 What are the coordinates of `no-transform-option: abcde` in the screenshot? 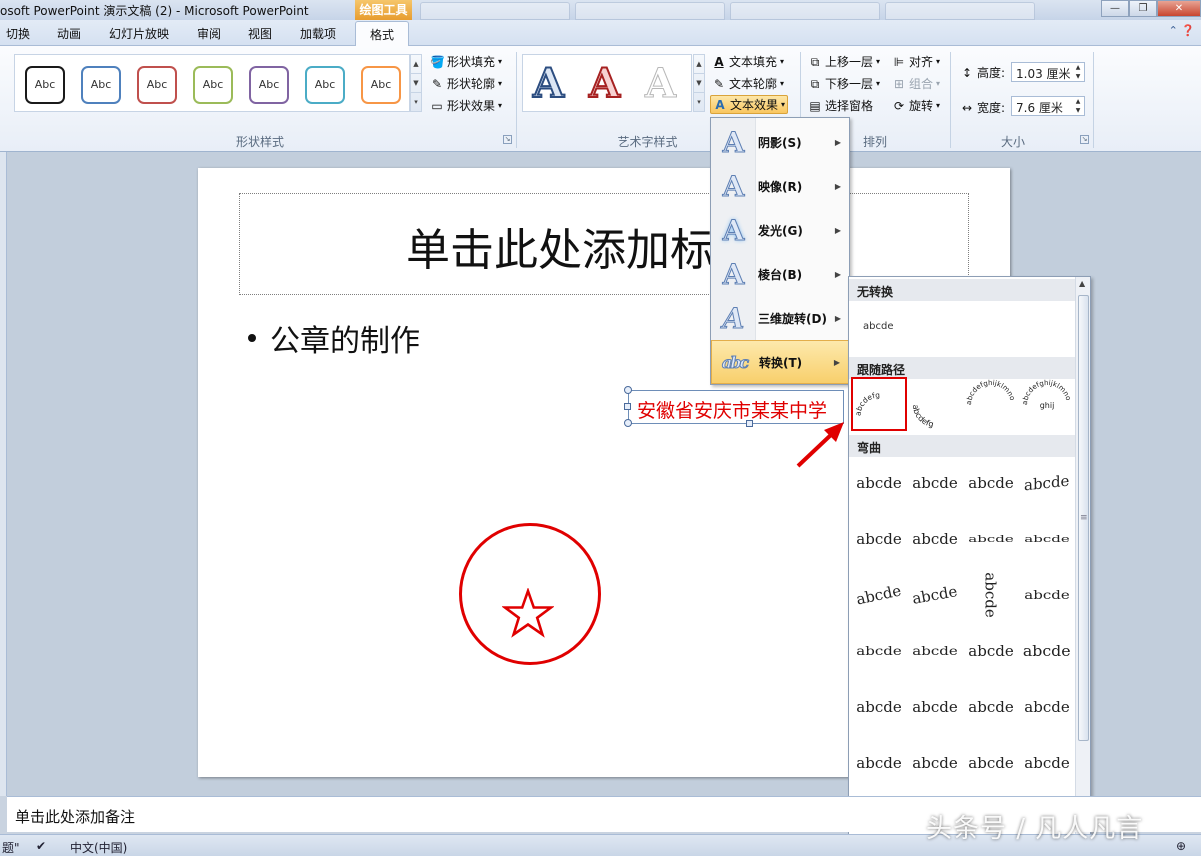 It's located at (878, 326).